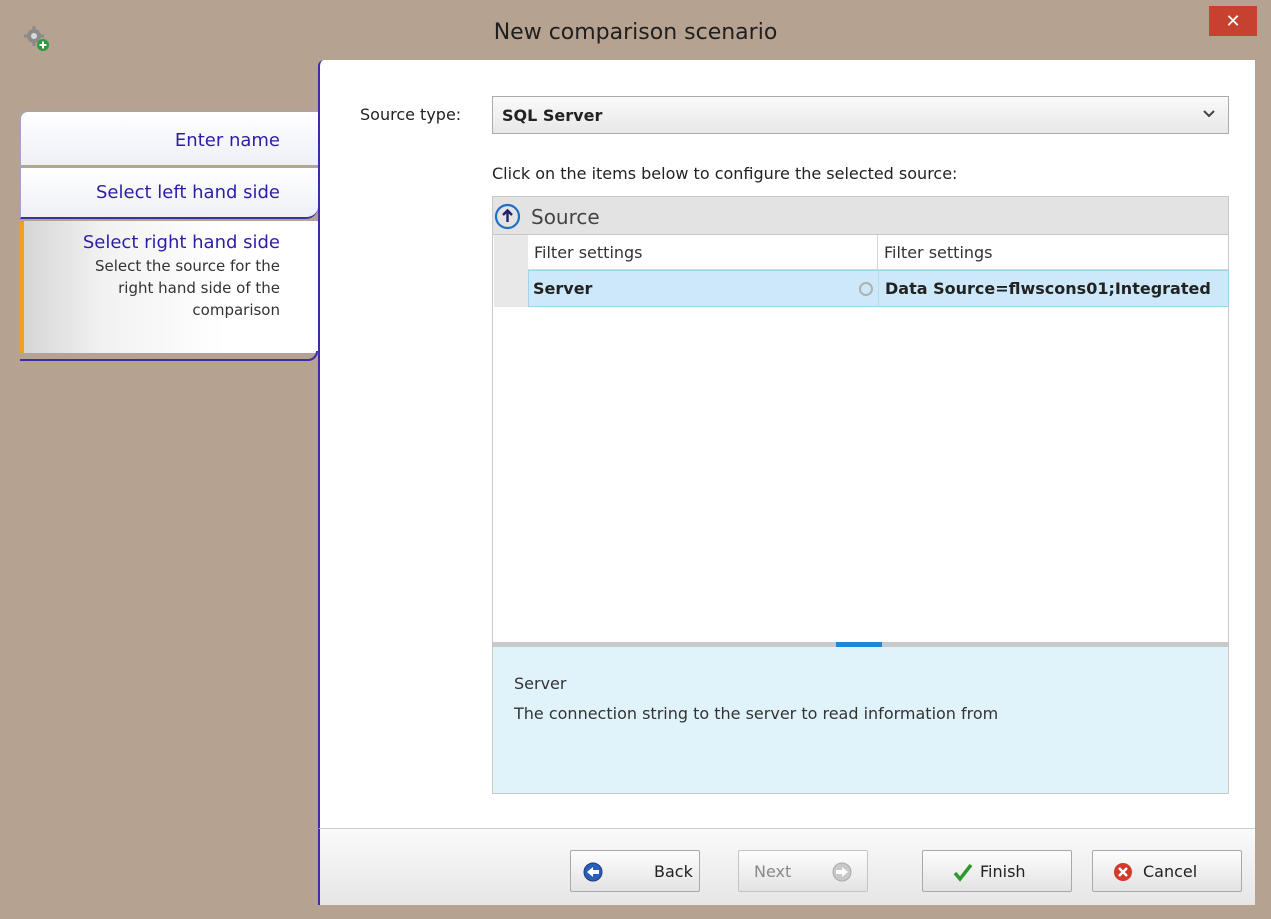 This screenshot has width=1271, height=919. I want to click on step-tab-description-line: comparison, so click(236, 310).